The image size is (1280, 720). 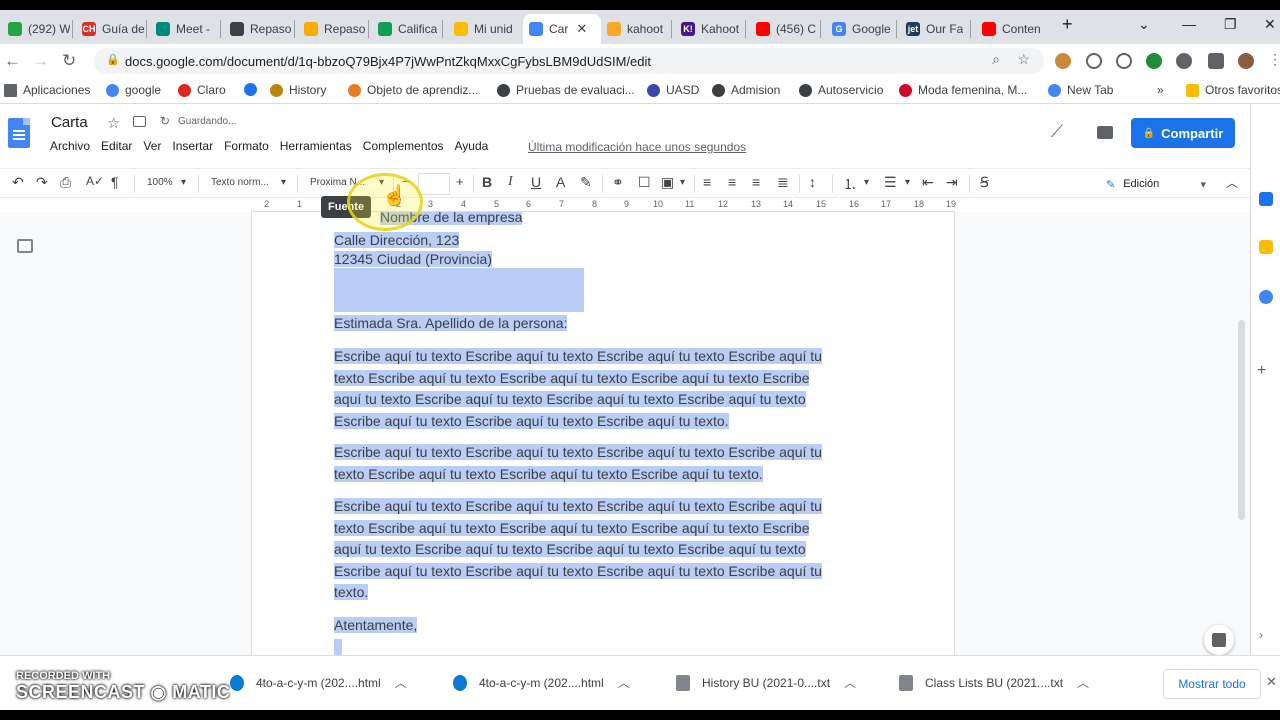 I want to click on menu-2: Ver, so click(x=152, y=146).